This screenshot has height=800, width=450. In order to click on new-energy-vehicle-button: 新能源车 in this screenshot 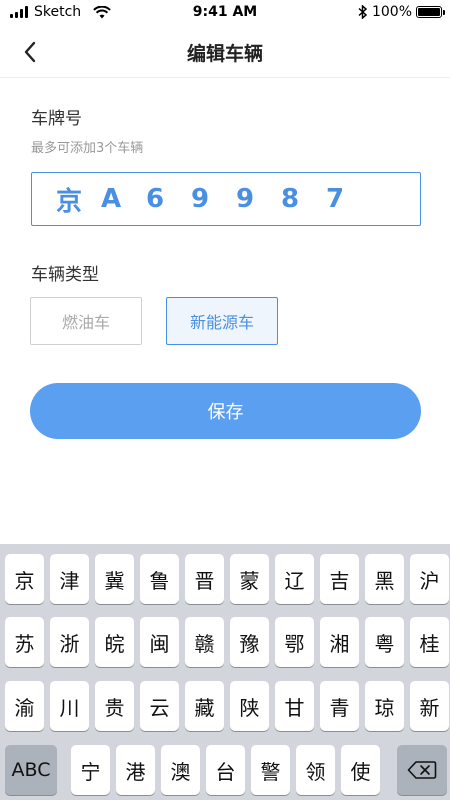, I will do `click(222, 321)`.